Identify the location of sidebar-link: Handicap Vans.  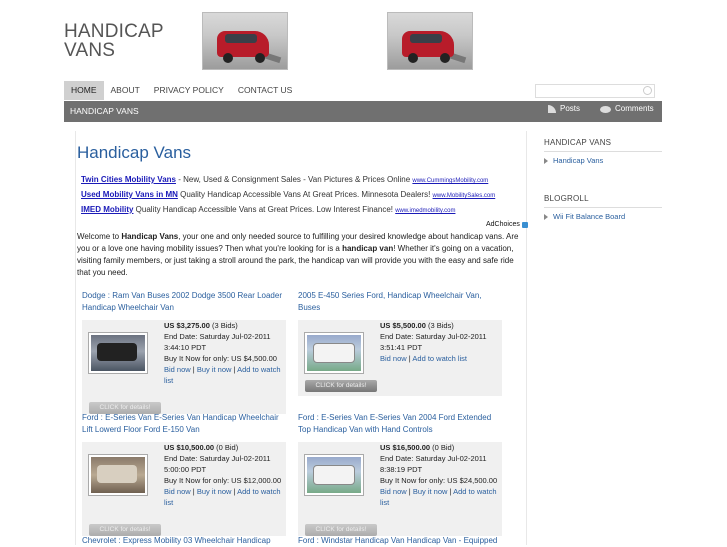
(573, 160).